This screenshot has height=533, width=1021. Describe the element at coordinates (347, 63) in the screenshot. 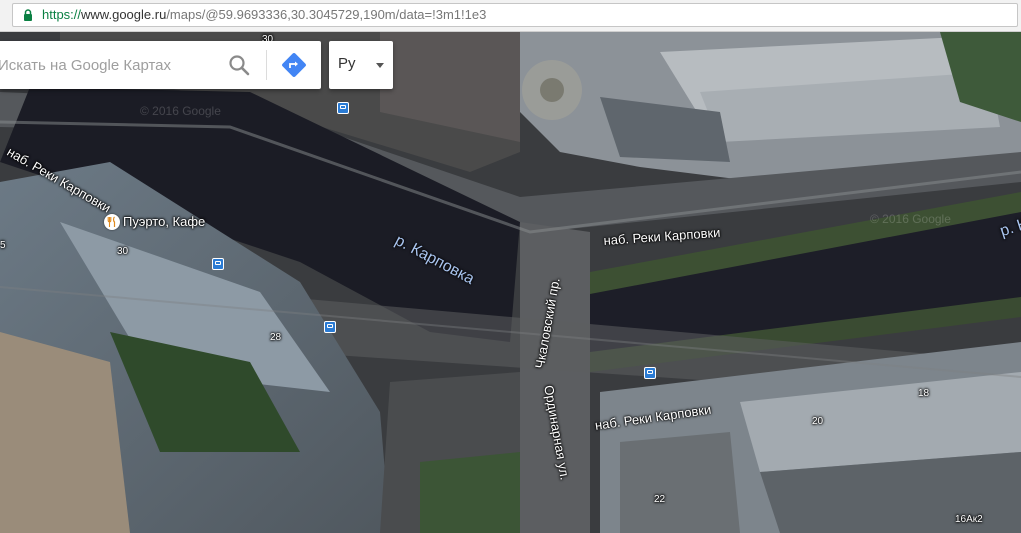

I see `language-selected-label: Ру` at that location.